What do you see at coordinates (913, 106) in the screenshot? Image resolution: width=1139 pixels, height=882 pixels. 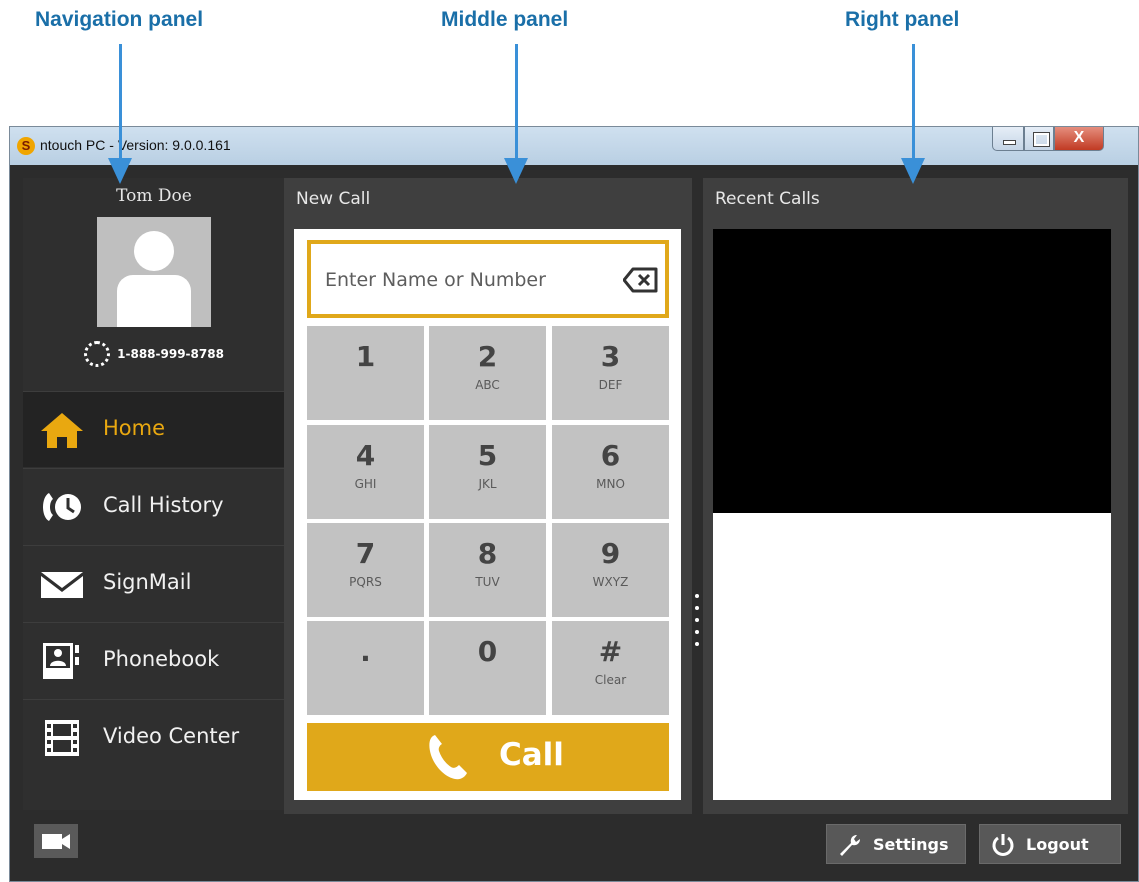 I see `annotation-arrow-right` at bounding box center [913, 106].